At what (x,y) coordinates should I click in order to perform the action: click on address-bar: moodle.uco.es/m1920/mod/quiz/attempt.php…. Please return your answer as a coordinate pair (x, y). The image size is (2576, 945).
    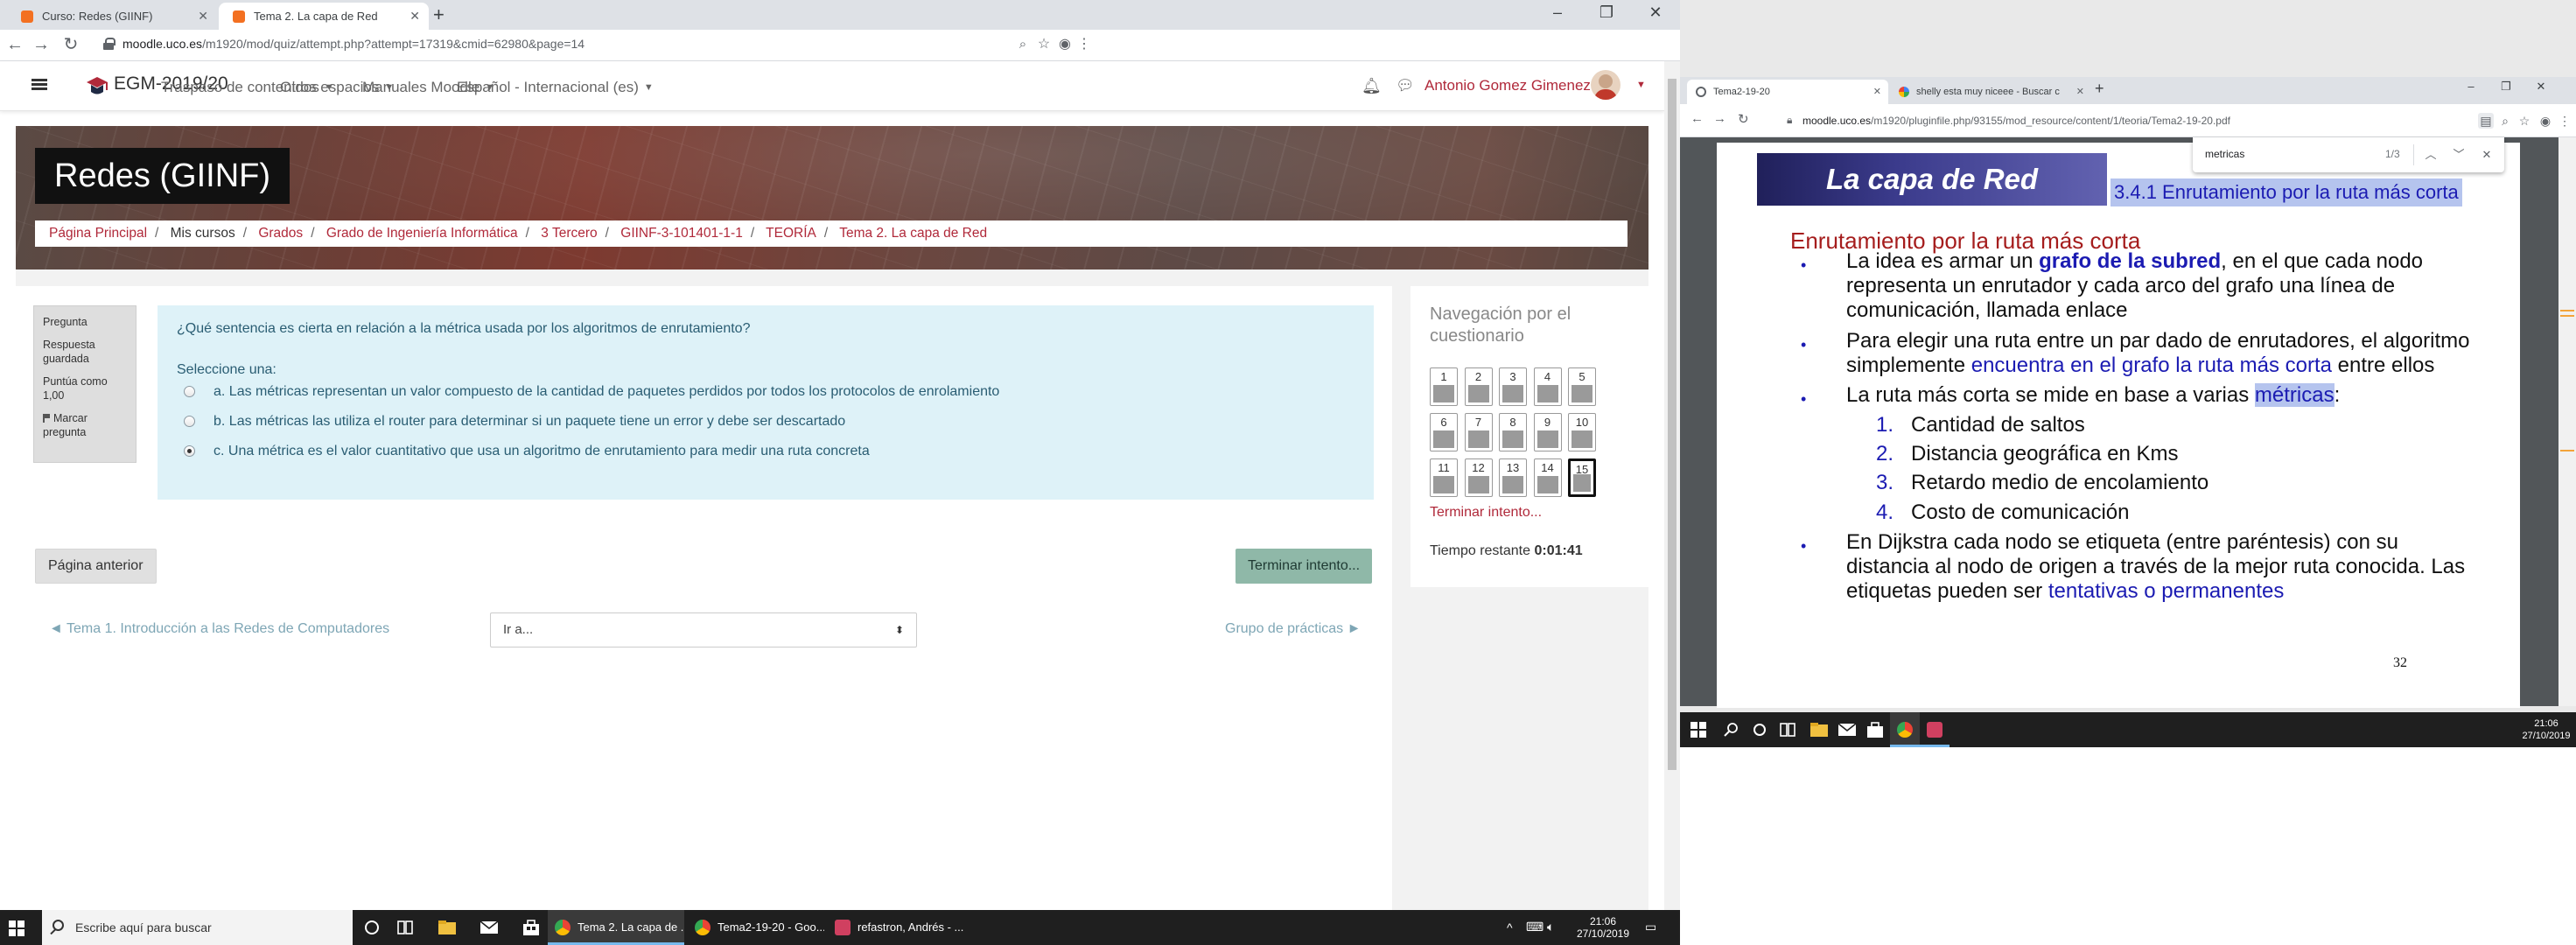
    Looking at the image, I should click on (353, 44).